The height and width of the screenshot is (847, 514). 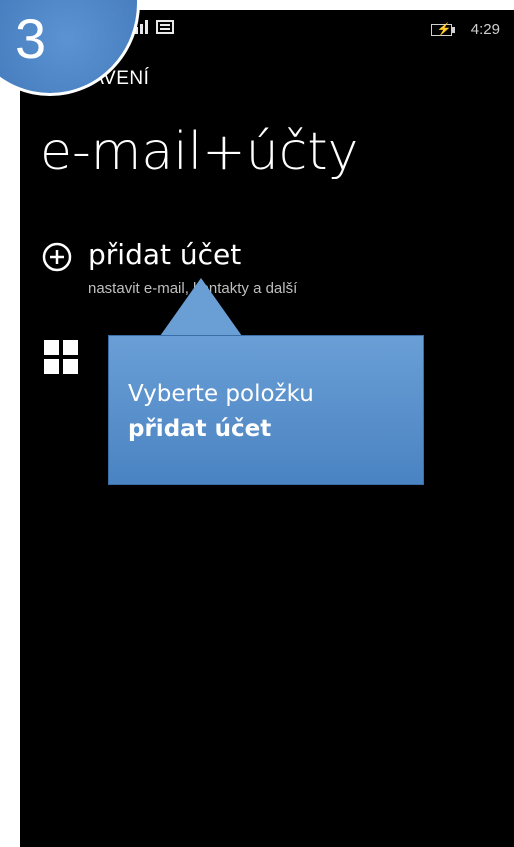 I want to click on add-circle-icon, so click(x=57, y=257).